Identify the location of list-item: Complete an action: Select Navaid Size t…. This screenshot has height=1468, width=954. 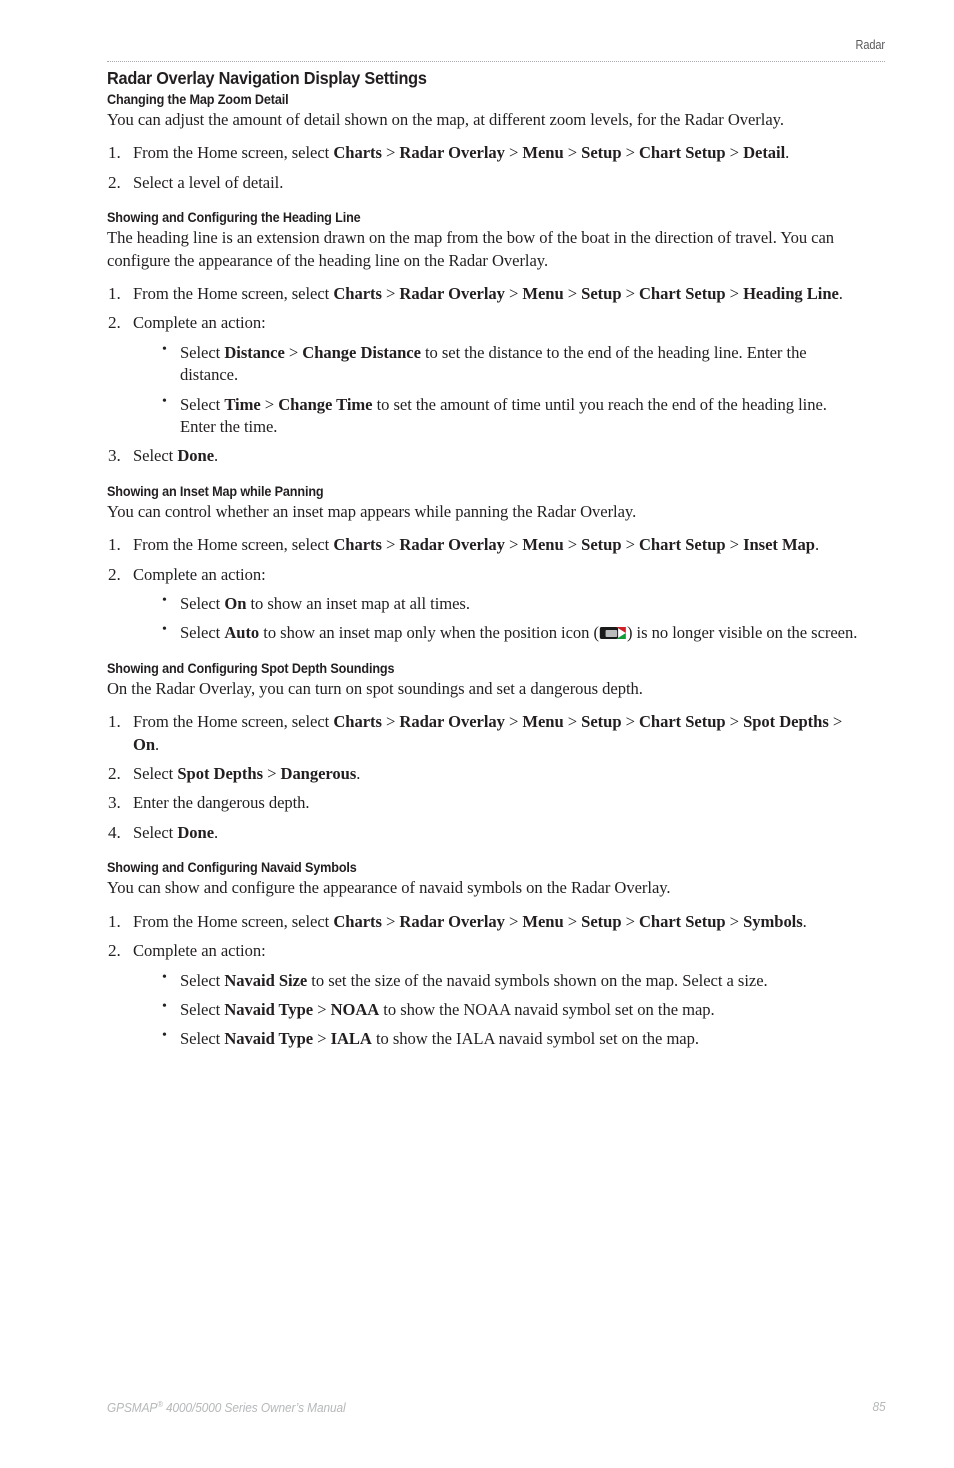
(496, 995).